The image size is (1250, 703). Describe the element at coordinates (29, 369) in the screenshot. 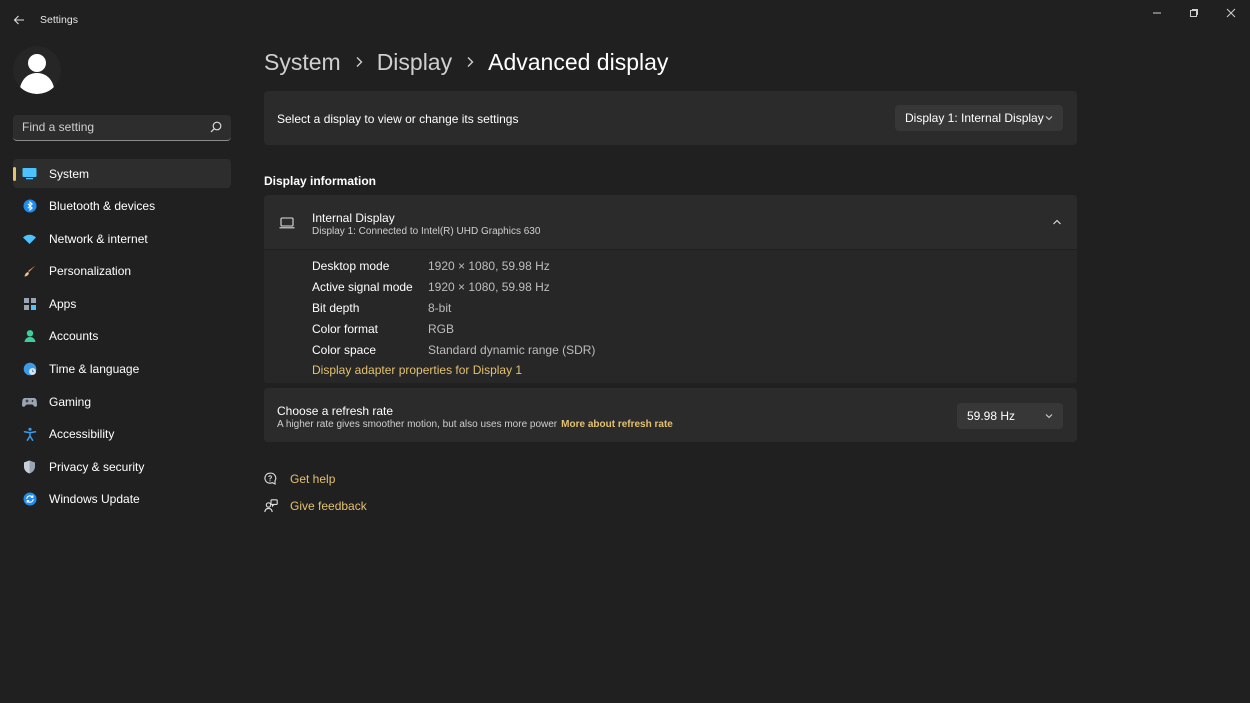

I see `globe-clock-icon` at that location.